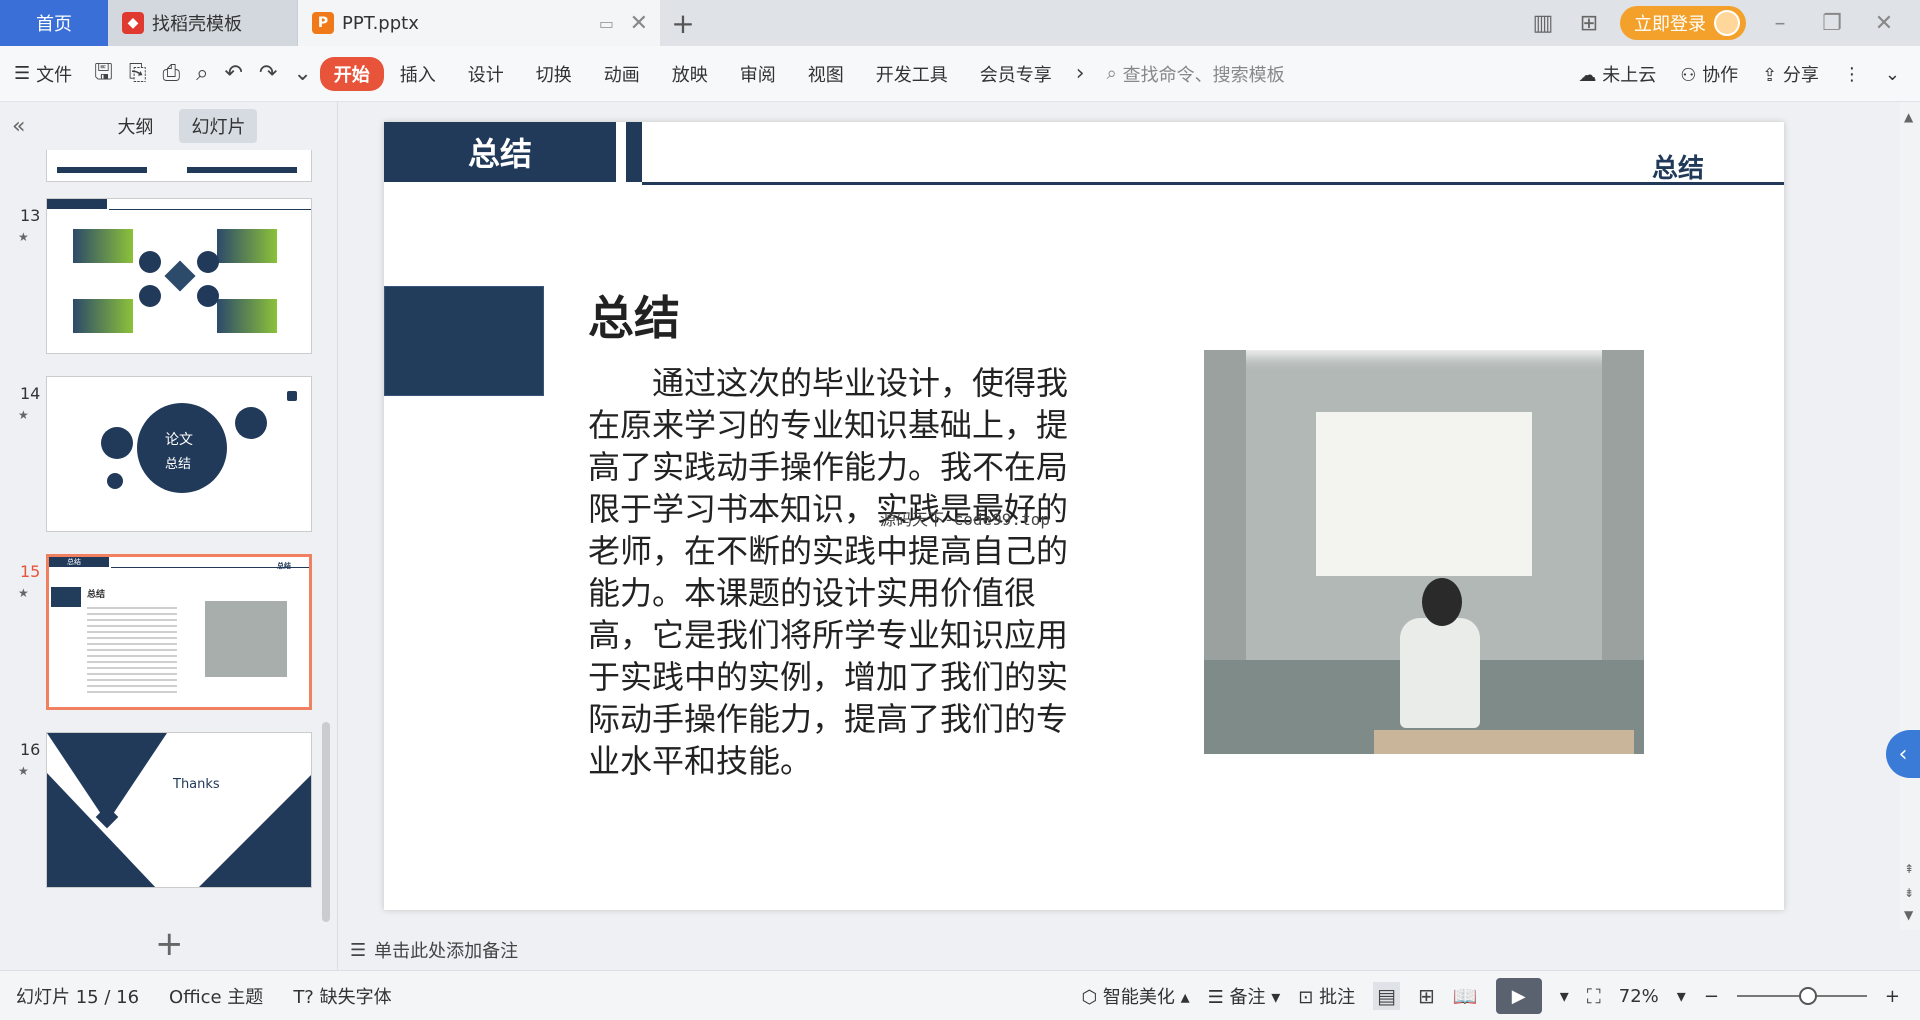 The width and height of the screenshot is (1920, 1020). I want to click on close-icon: ✕, so click(639, 23).